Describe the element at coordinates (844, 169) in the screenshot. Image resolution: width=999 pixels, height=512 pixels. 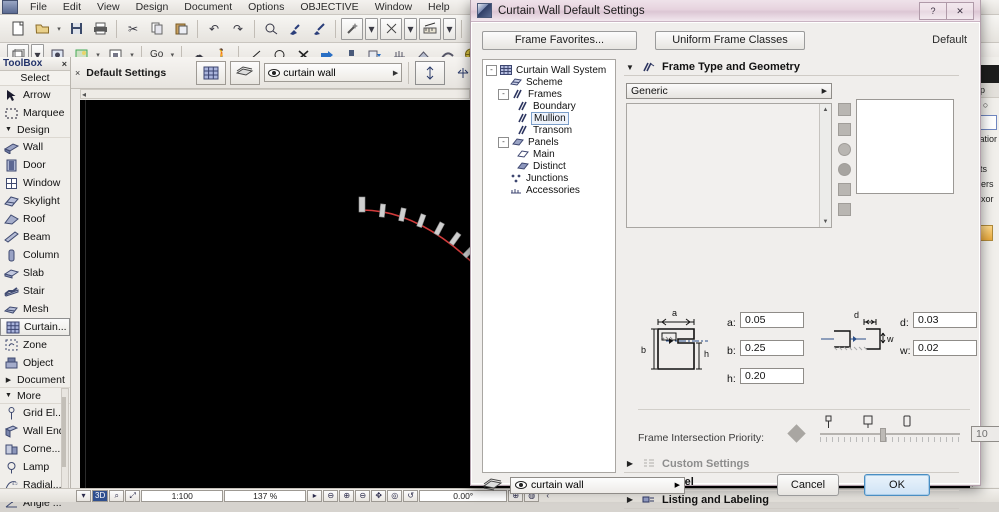
I see `3d-solid-icon` at that location.